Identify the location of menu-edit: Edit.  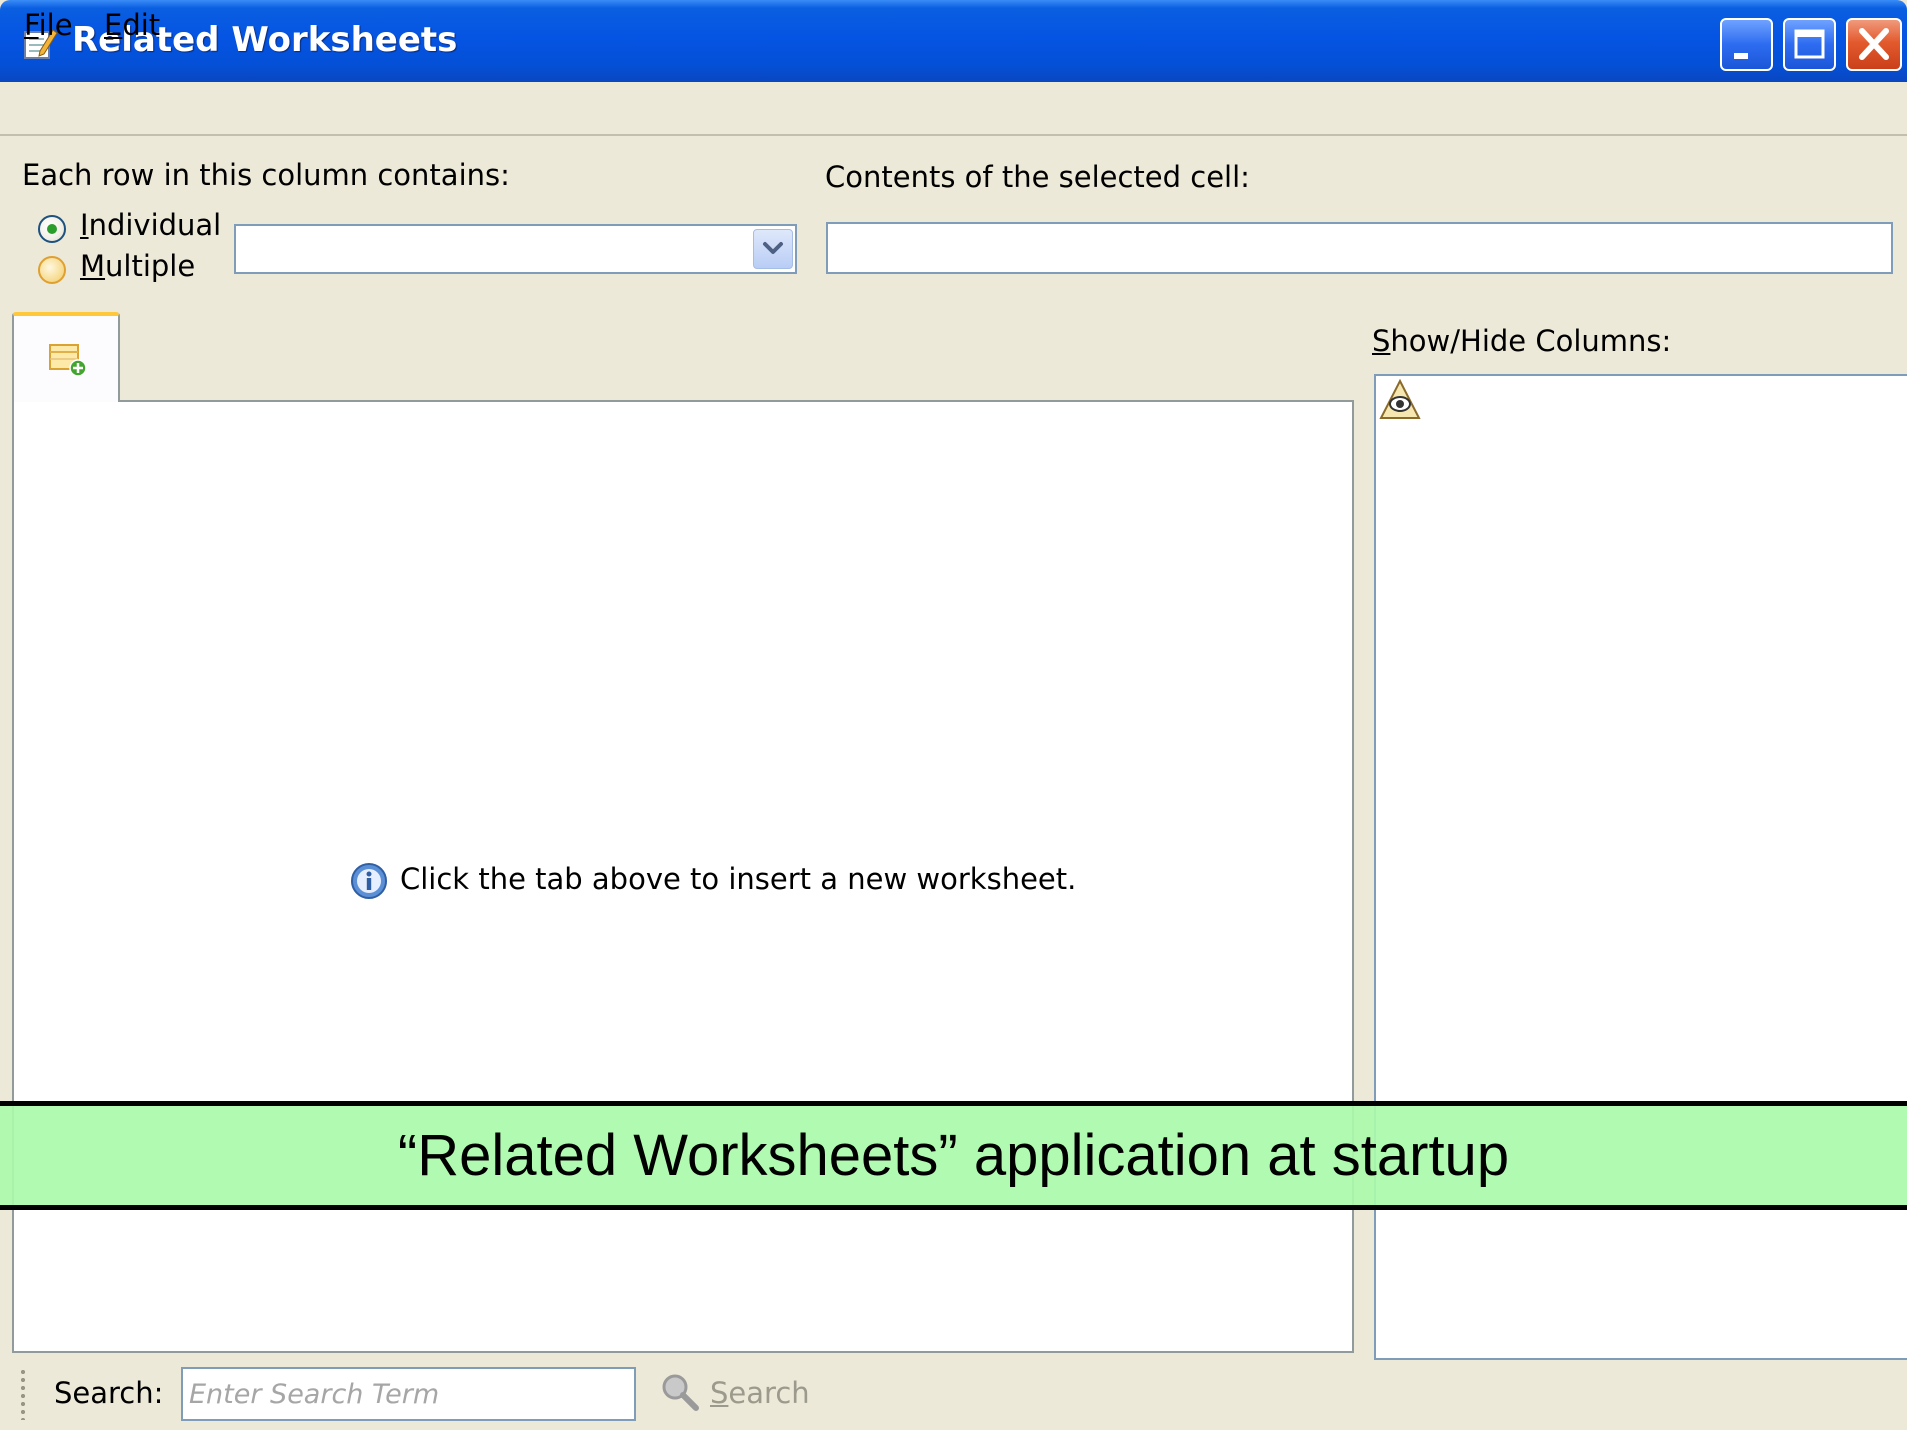
(132, 25).